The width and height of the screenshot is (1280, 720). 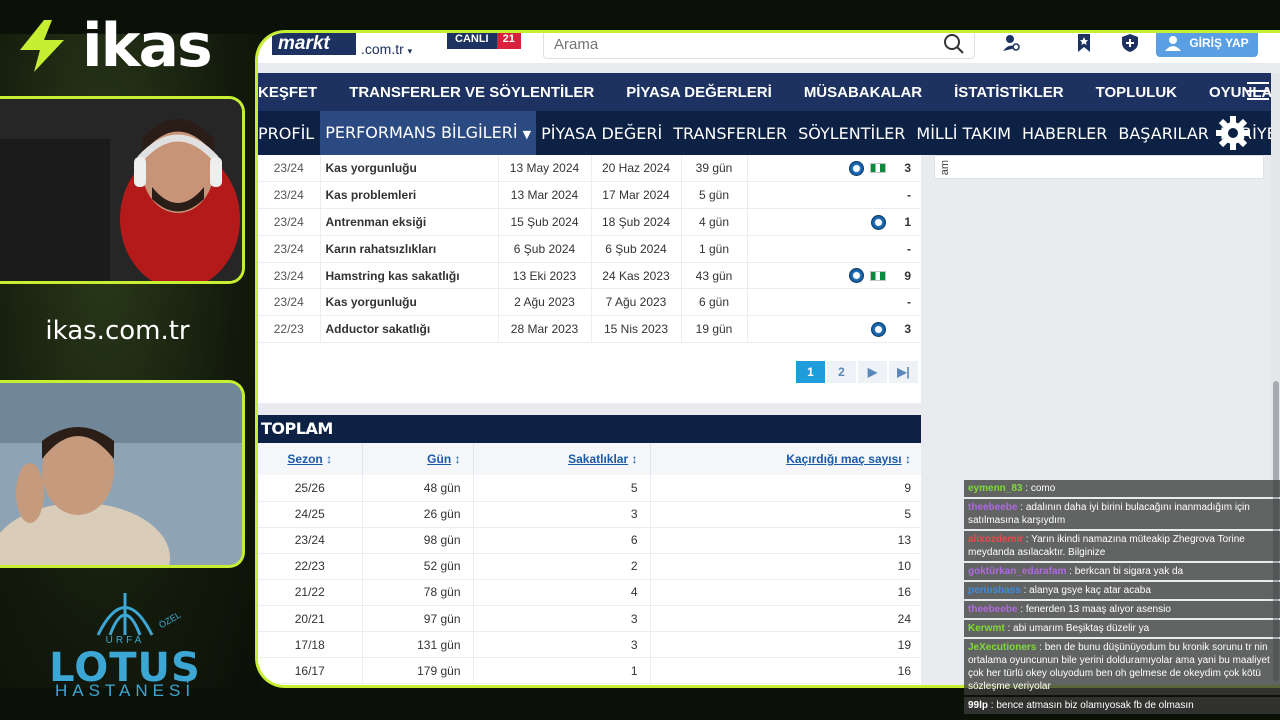 What do you see at coordinates (1012, 43) in the screenshot?
I see `user-search-icon` at bounding box center [1012, 43].